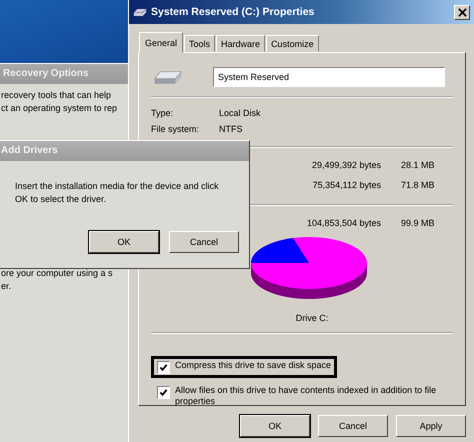  Describe the element at coordinates (346, 185) in the screenshot. I see `byte-count: 75,354,112 bytes` at that location.